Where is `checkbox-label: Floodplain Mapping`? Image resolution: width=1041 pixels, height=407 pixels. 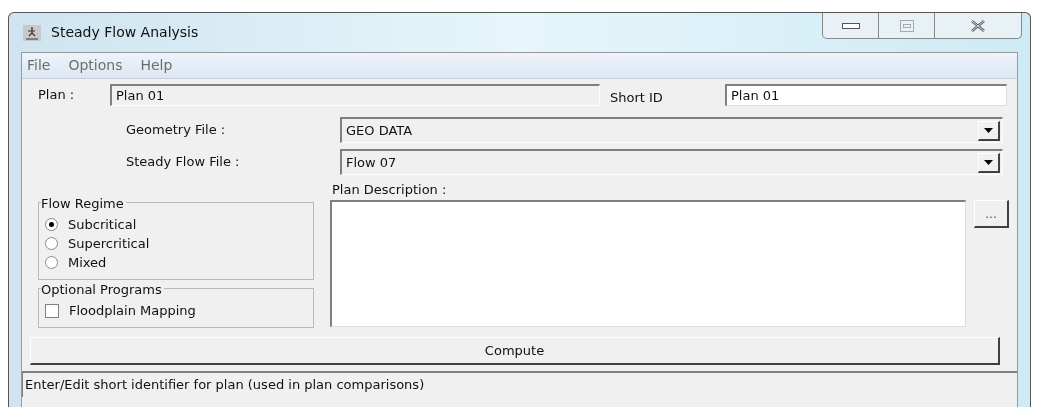 checkbox-label: Floodplain Mapping is located at coordinates (132, 311).